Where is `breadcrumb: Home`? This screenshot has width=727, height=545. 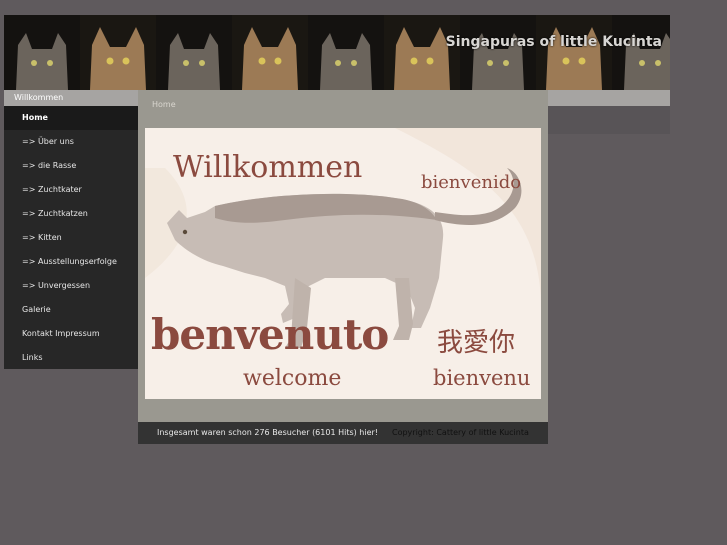
breadcrumb: Home is located at coordinates (164, 104).